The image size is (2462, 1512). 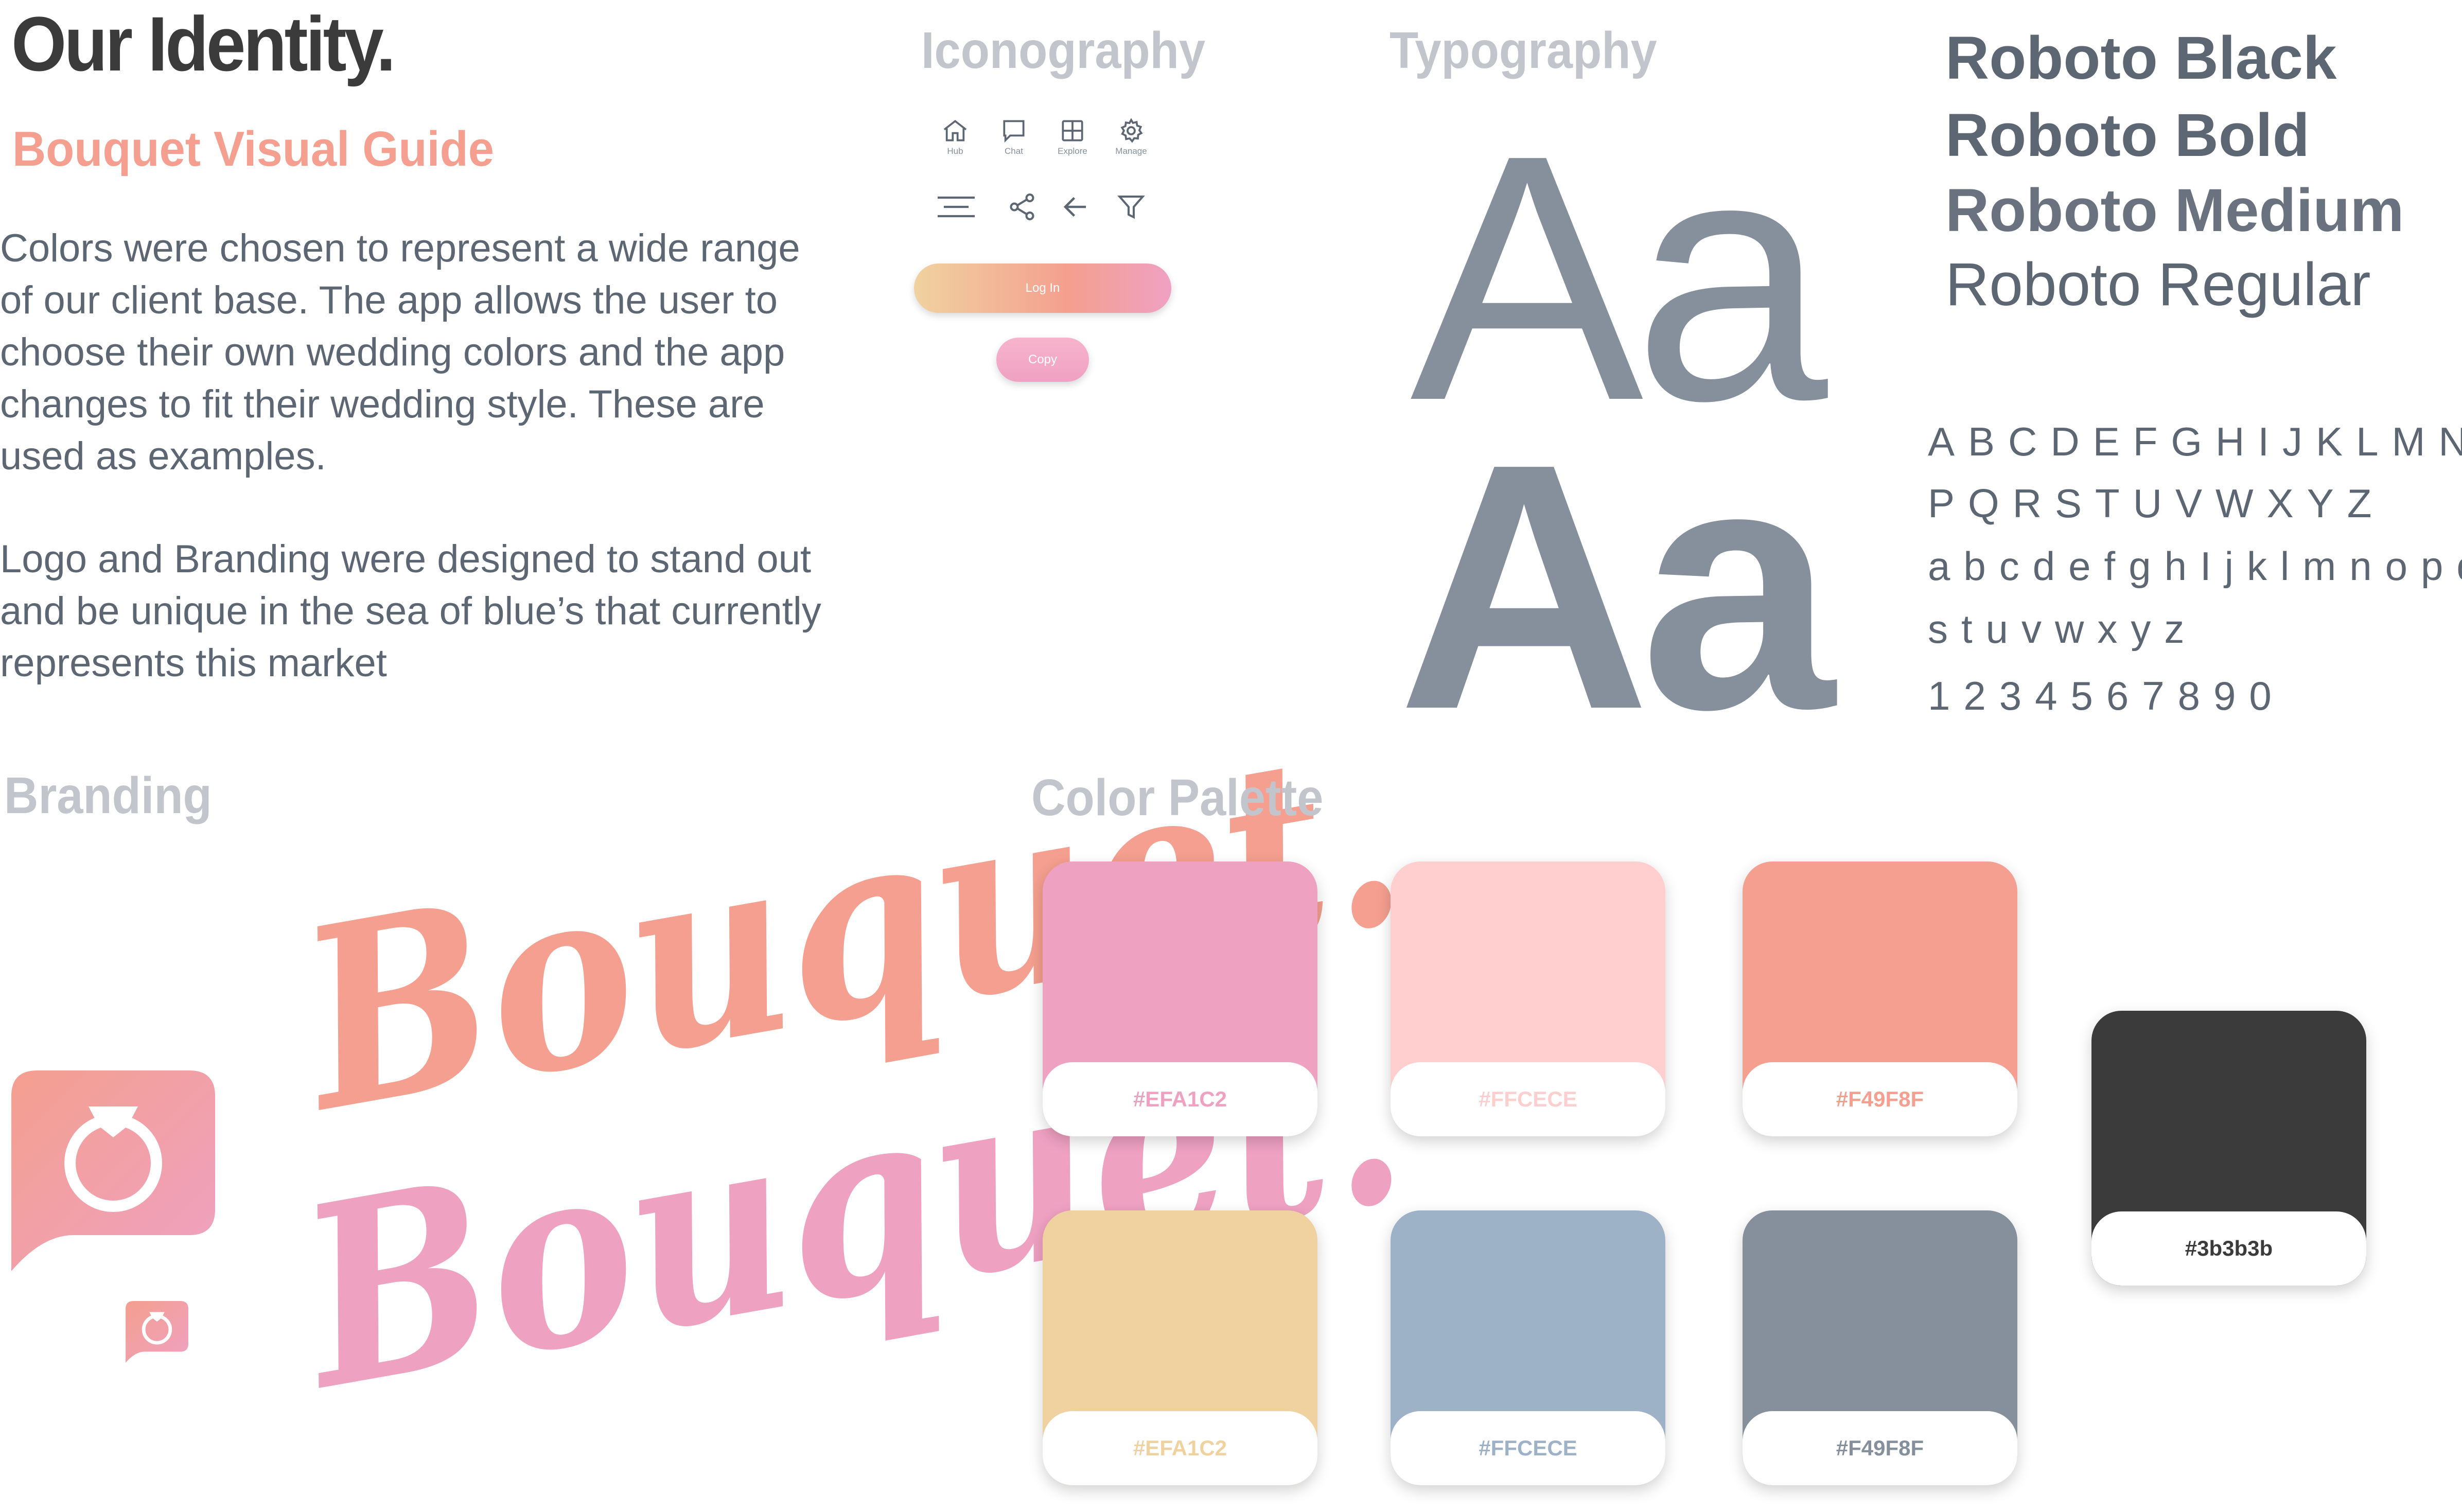 What do you see at coordinates (203, 44) in the screenshot?
I see `page-title: Our Identity.` at bounding box center [203, 44].